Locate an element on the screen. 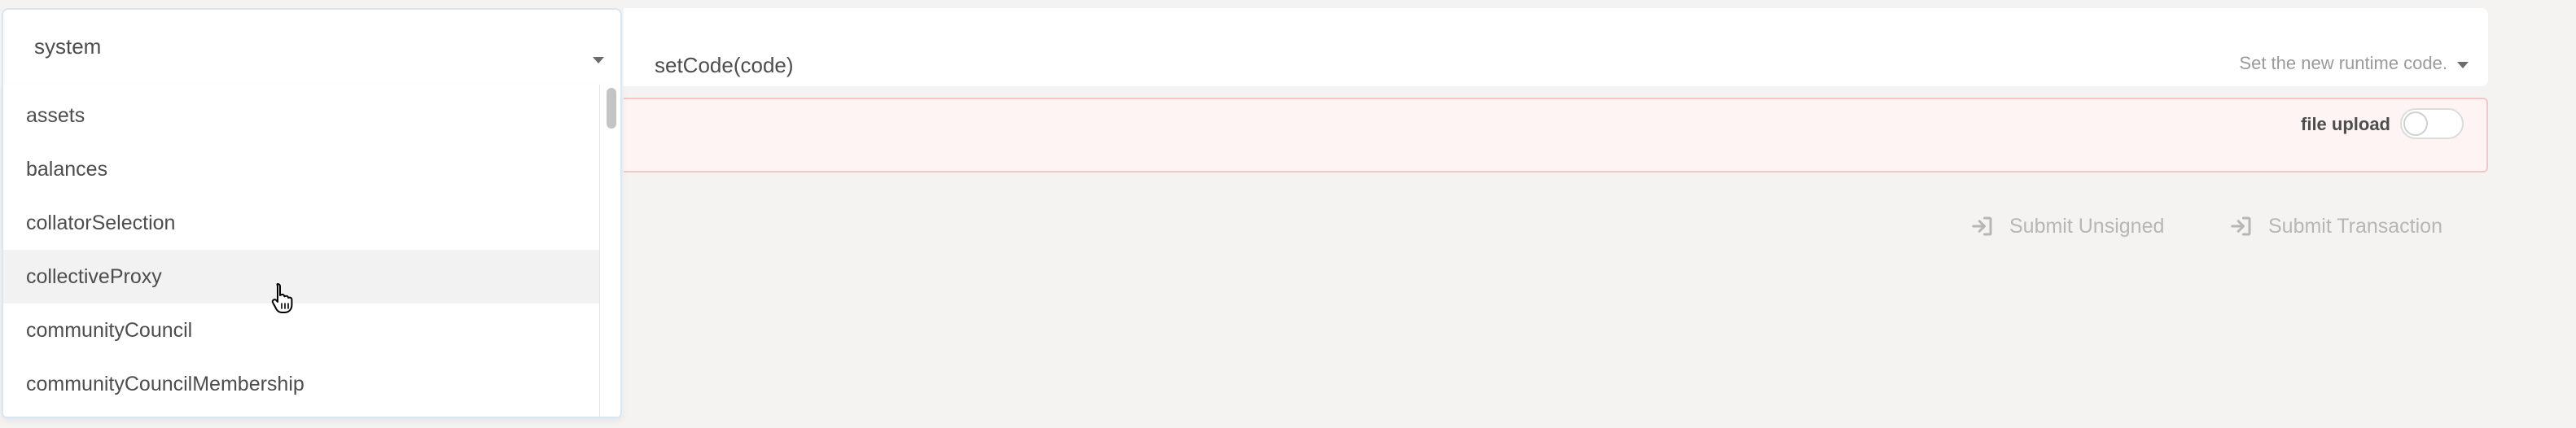  dropdown-option-collatorSelection: collatorSelection is located at coordinates (301, 223).